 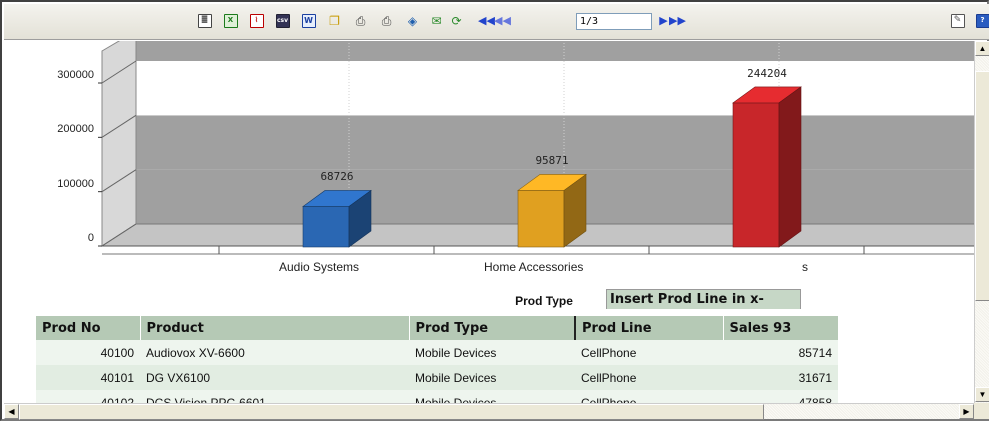 I want to click on page-number-input, so click(x=614, y=21).